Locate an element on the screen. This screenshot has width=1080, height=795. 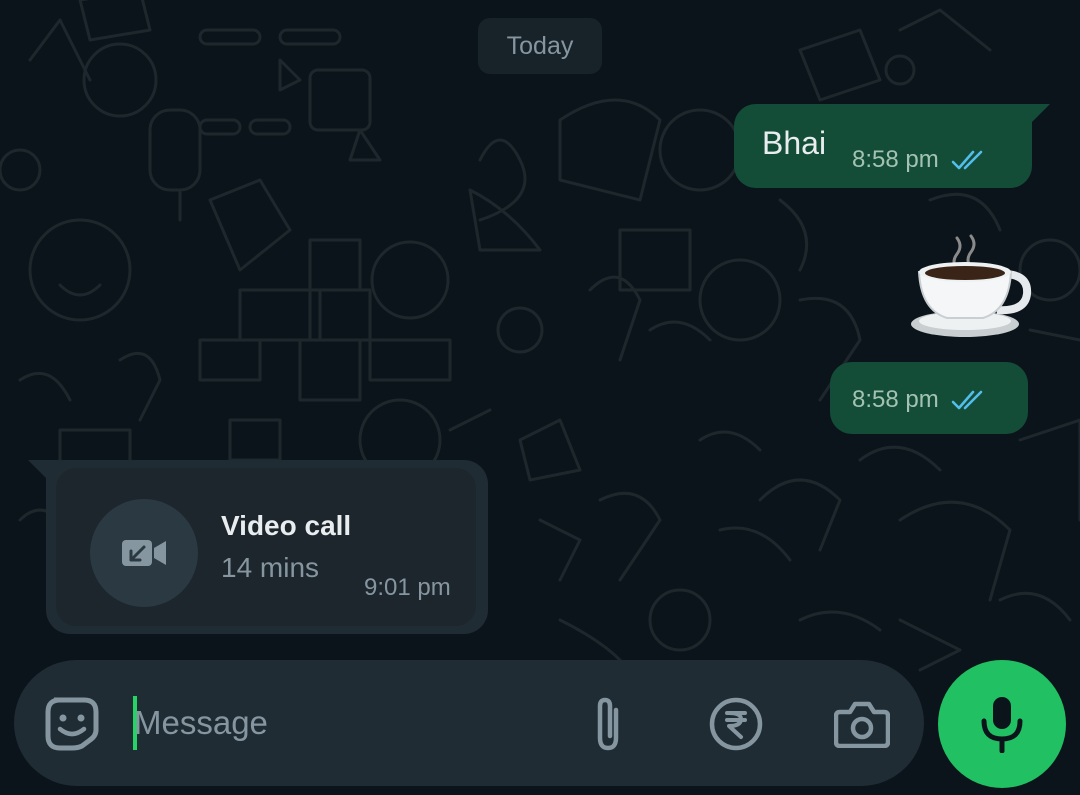
call-icon-circle is located at coordinates (144, 553).